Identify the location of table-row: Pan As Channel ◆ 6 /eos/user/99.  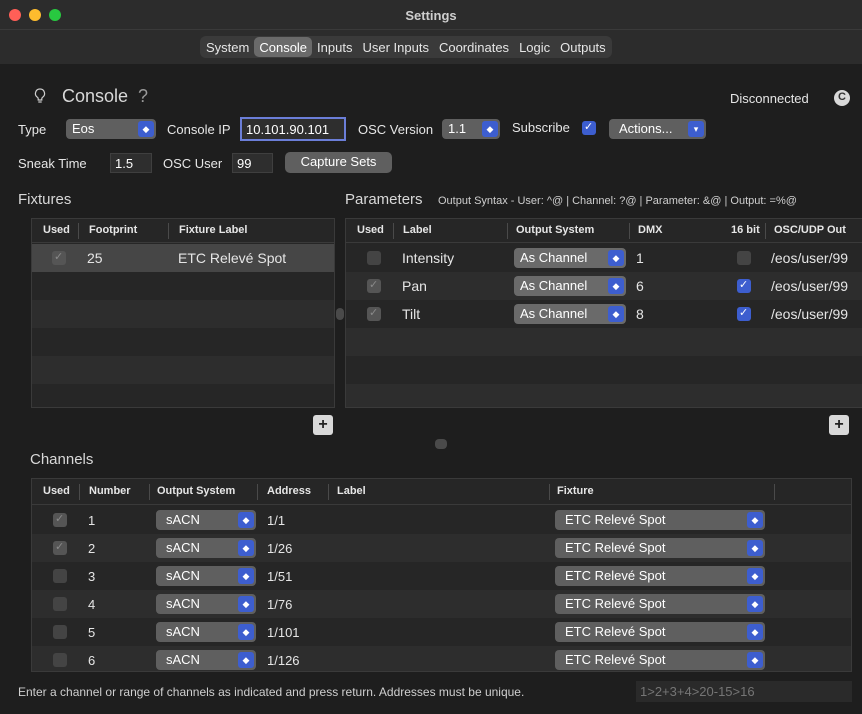
(604, 286).